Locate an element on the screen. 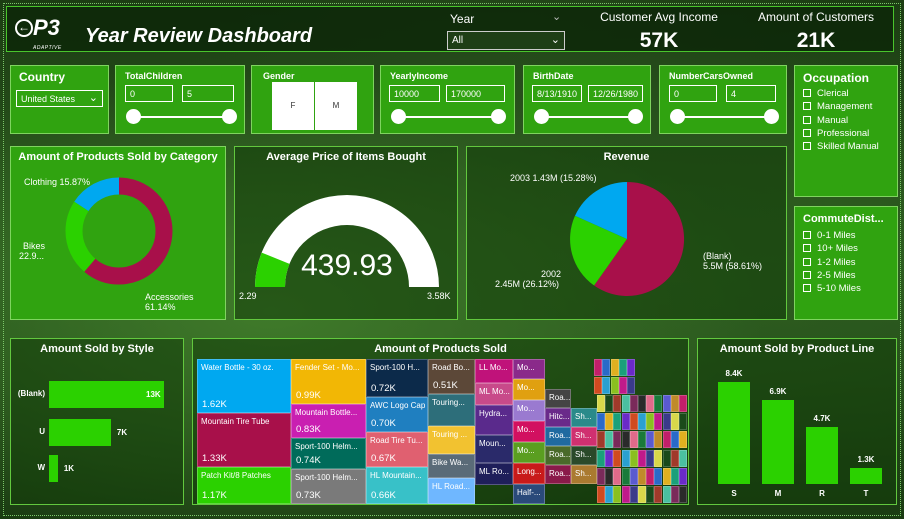 The image size is (904, 519). commute-option: 10+ Miles is located at coordinates (830, 248).